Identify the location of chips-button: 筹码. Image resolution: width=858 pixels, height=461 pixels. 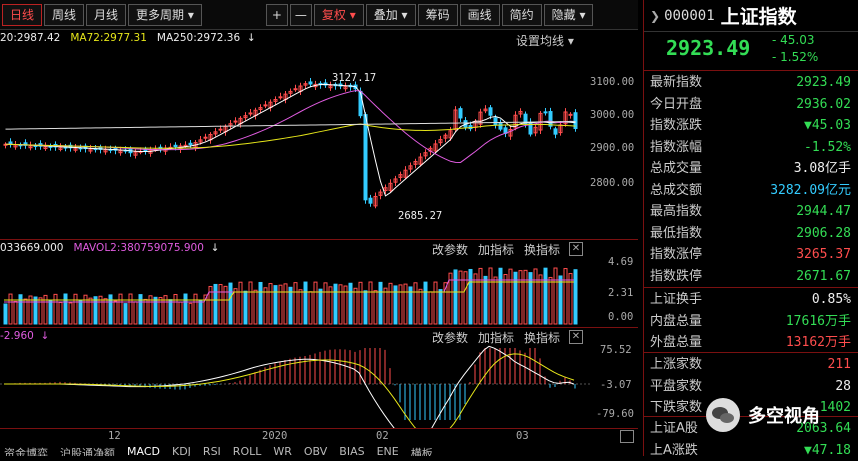
(437, 14).